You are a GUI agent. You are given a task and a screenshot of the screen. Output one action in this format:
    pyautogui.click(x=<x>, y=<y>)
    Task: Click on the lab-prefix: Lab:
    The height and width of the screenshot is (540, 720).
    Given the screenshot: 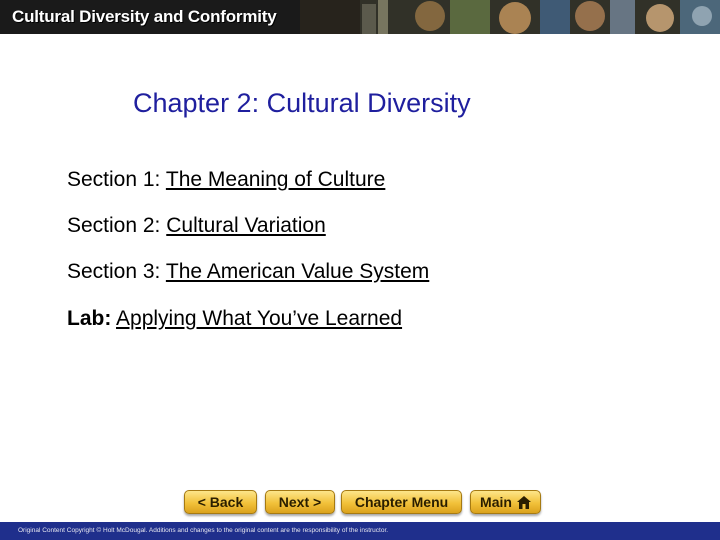 What is the action you would take?
    pyautogui.click(x=89, y=318)
    